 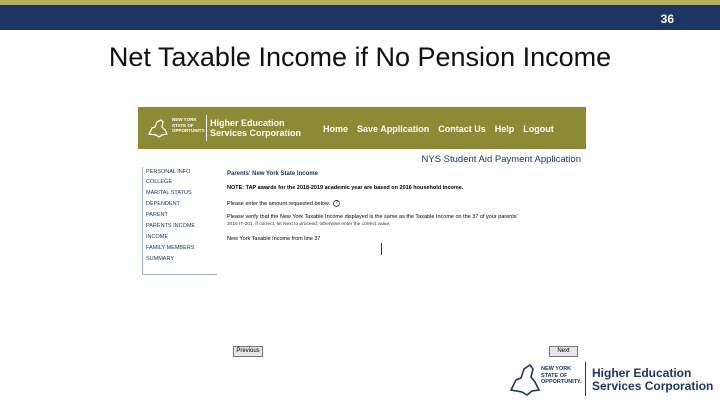 I want to click on ny-state-logo-text: NEW YORK STATE OF OPPORTUNITY., so click(x=189, y=125).